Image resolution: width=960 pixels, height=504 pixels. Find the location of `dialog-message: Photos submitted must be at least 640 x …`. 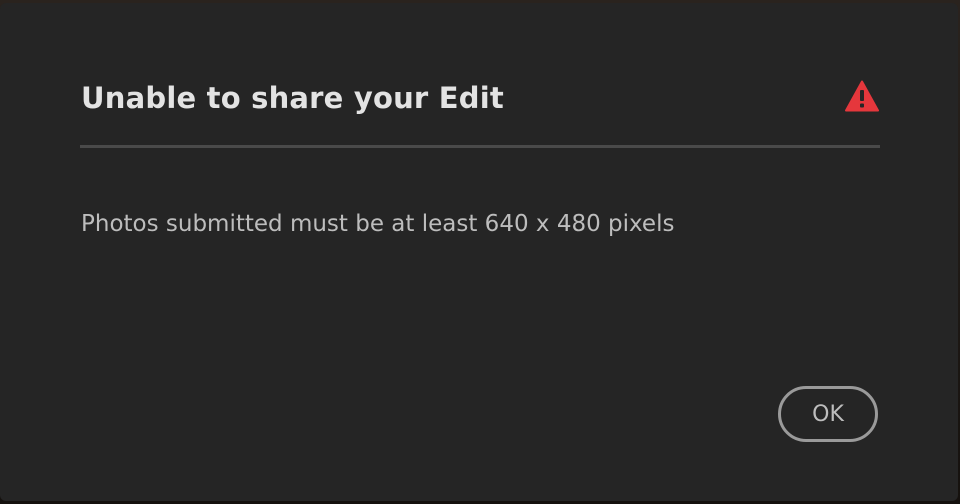

dialog-message: Photos submitted must be at least 640 x … is located at coordinates (378, 224).